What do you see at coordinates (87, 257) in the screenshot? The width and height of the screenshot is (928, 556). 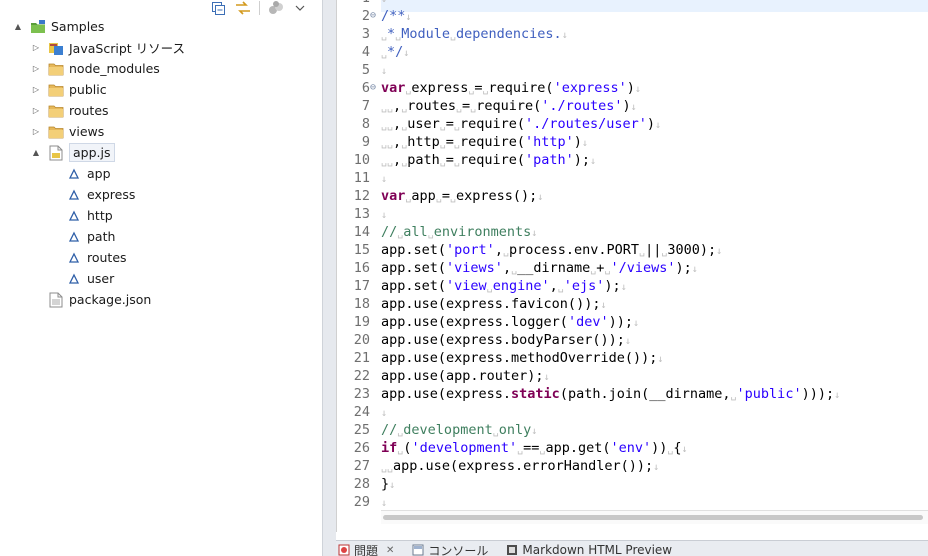 I see `tree-item: routes` at bounding box center [87, 257].